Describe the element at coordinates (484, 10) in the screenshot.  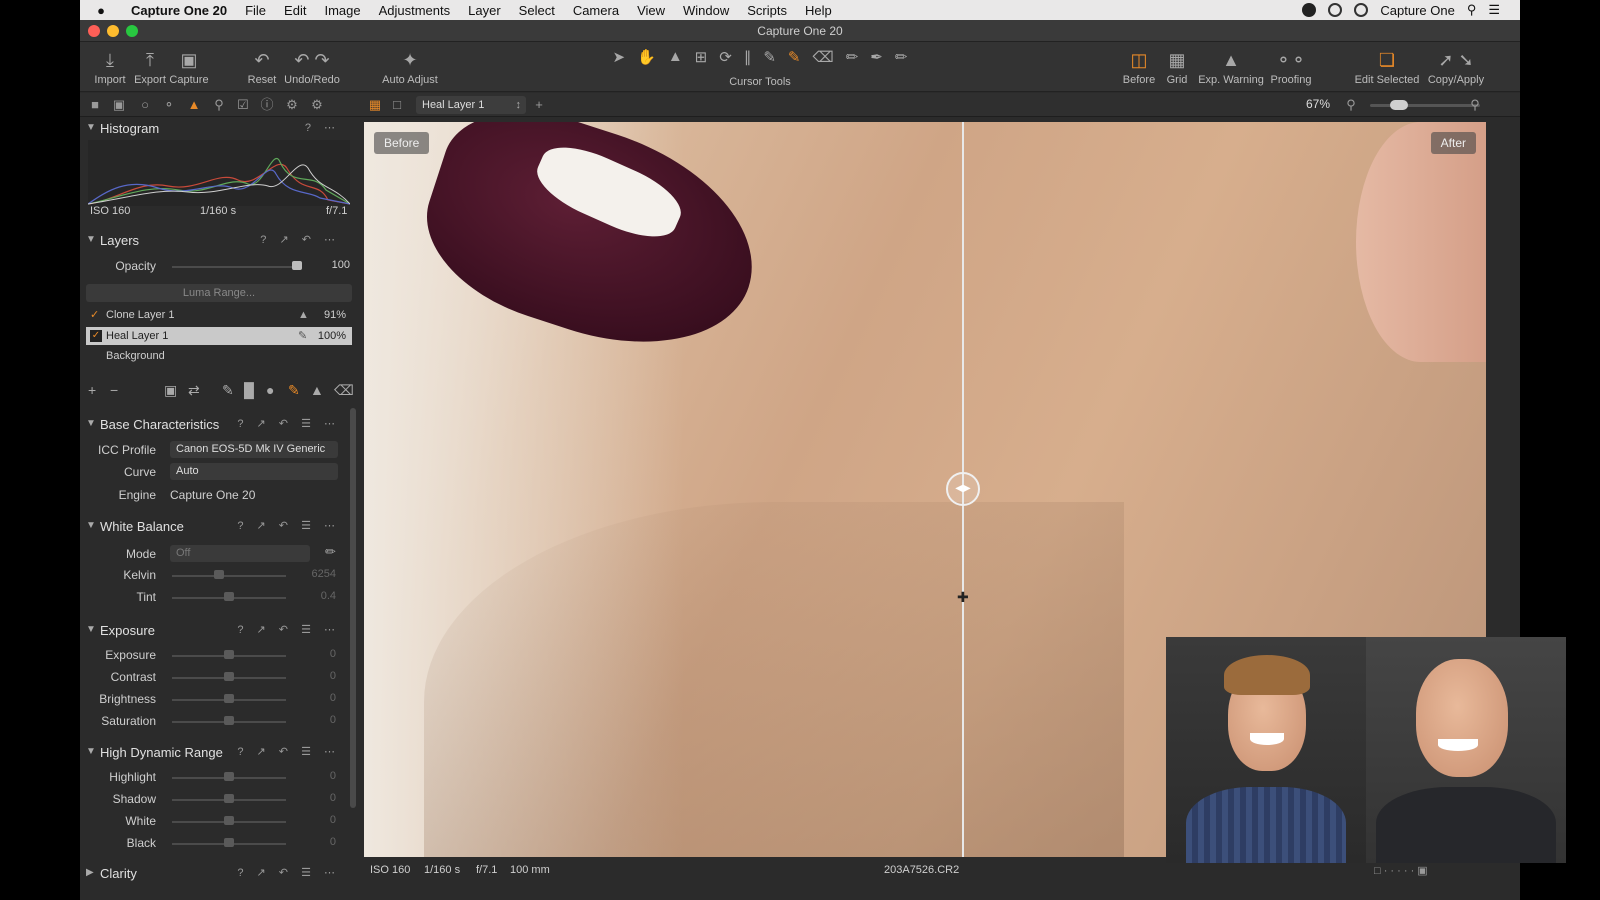
I see `menu-layer: Layer` at that location.